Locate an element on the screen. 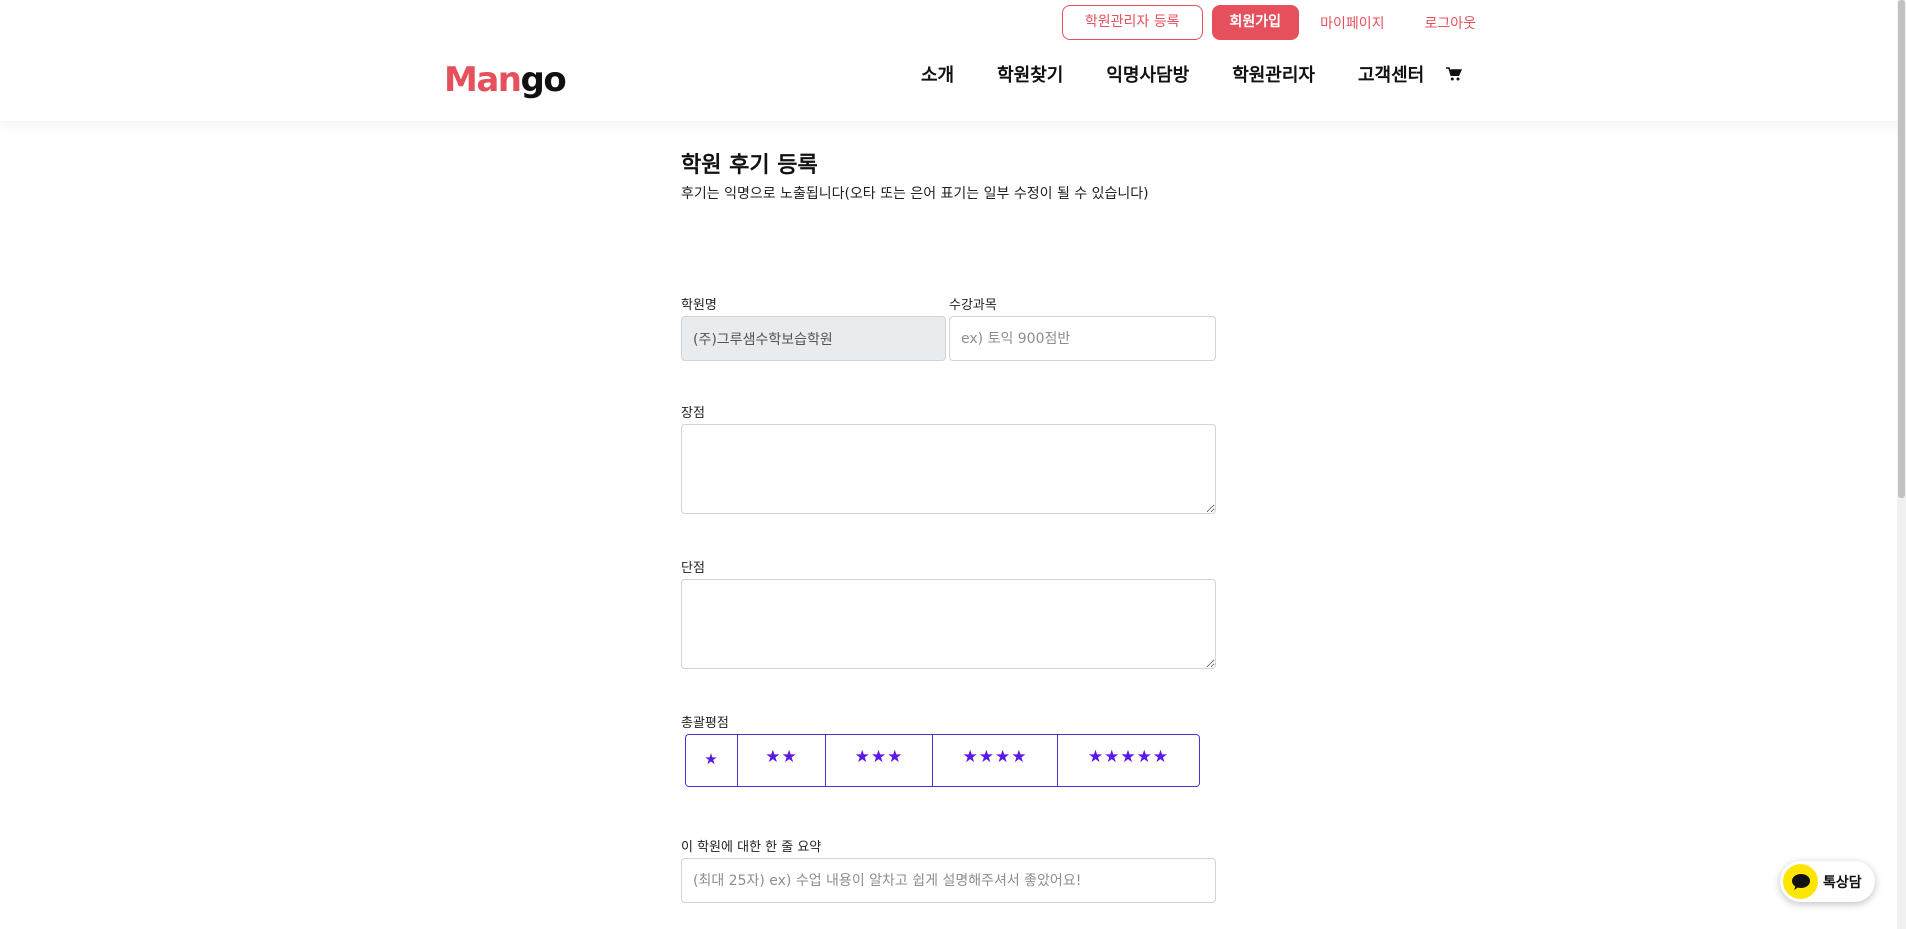 The height and width of the screenshot is (929, 1906). pros-textarea is located at coordinates (948, 469).